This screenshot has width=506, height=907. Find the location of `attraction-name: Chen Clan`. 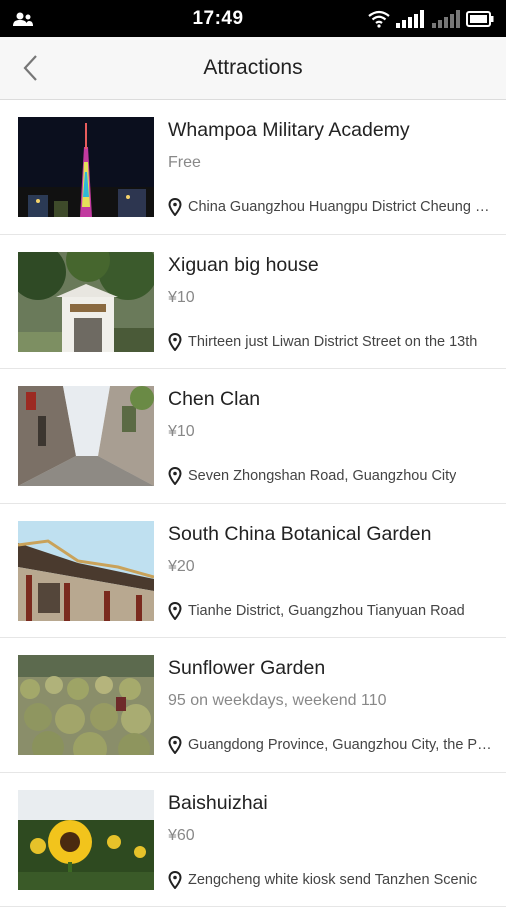

attraction-name: Chen Clan is located at coordinates (331, 399).